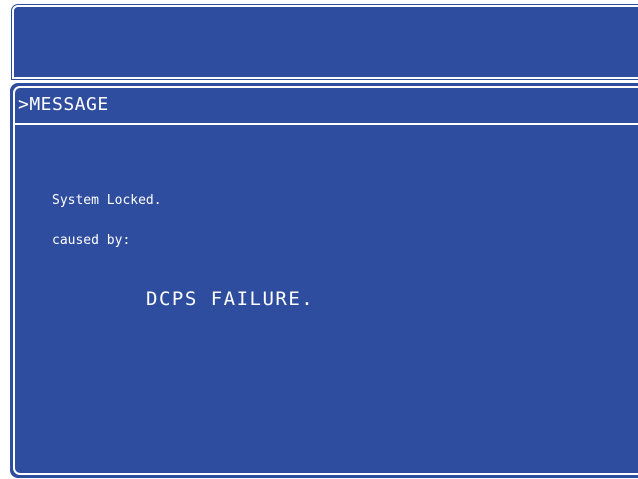 The height and width of the screenshot is (479, 638). Describe the element at coordinates (230, 299) in the screenshot. I see `failure-text: DCPS FAILURE.` at that location.